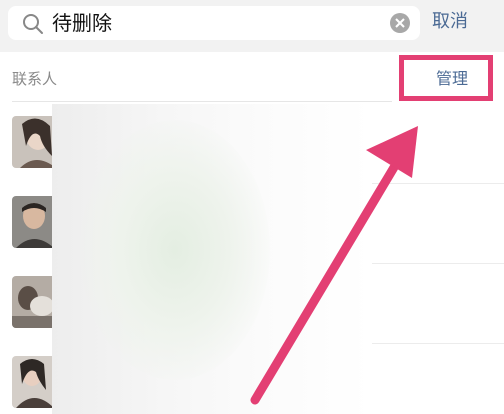 The height and width of the screenshot is (414, 504). Describe the element at coordinates (400, 23) in the screenshot. I see `clear-icon` at that location.